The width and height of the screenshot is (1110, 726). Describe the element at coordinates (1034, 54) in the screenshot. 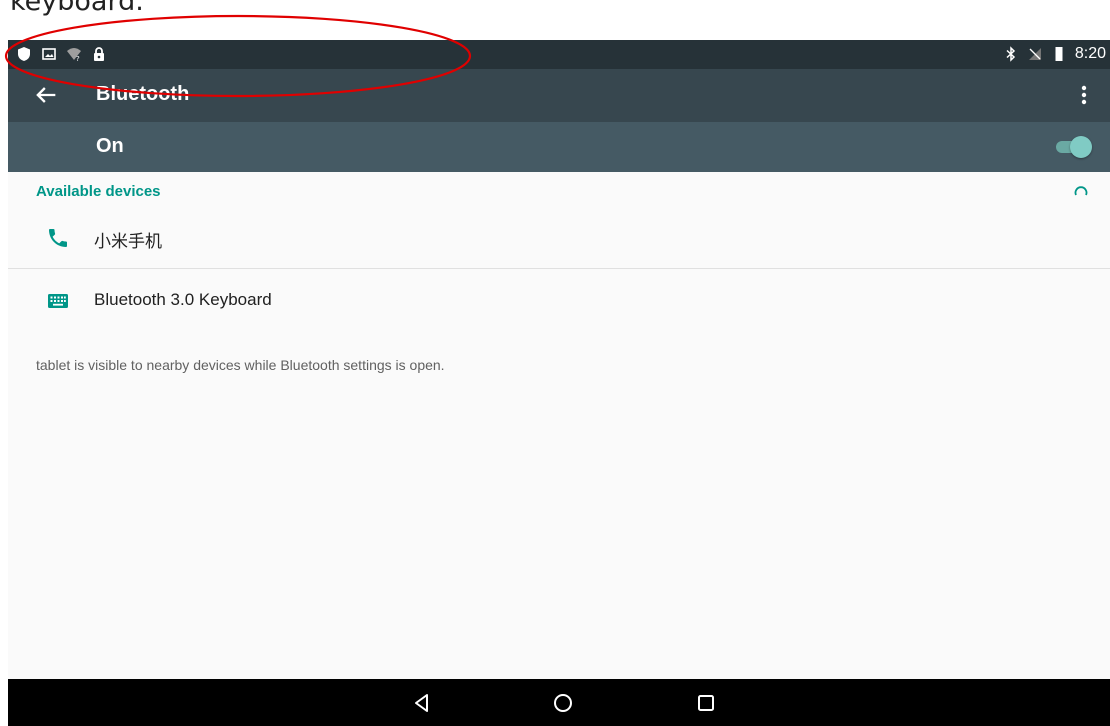

I see `no-signal-icon` at that location.